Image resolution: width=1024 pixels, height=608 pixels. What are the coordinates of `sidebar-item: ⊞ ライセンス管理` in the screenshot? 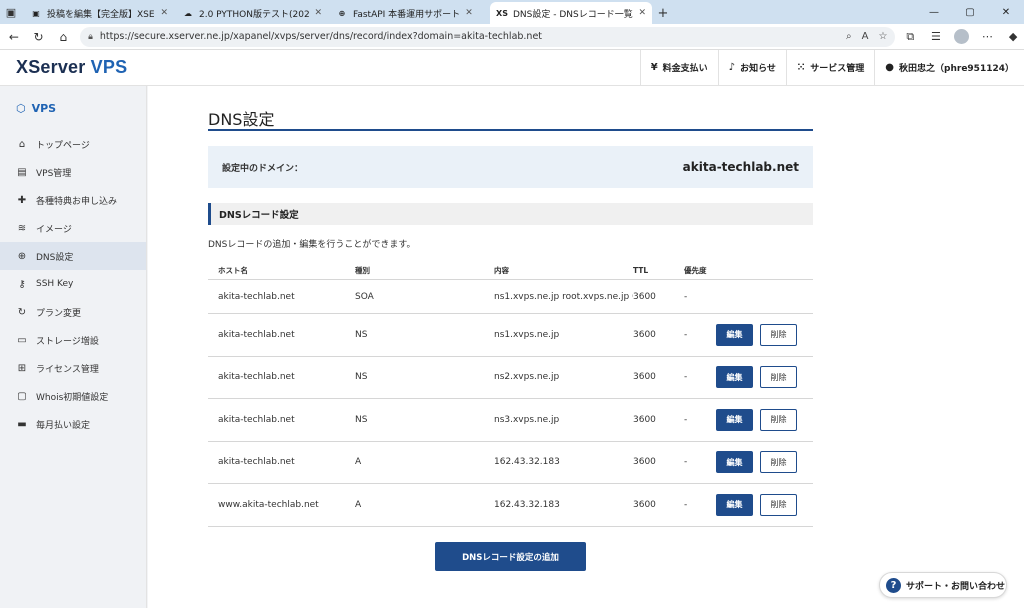 It's located at (73, 368).